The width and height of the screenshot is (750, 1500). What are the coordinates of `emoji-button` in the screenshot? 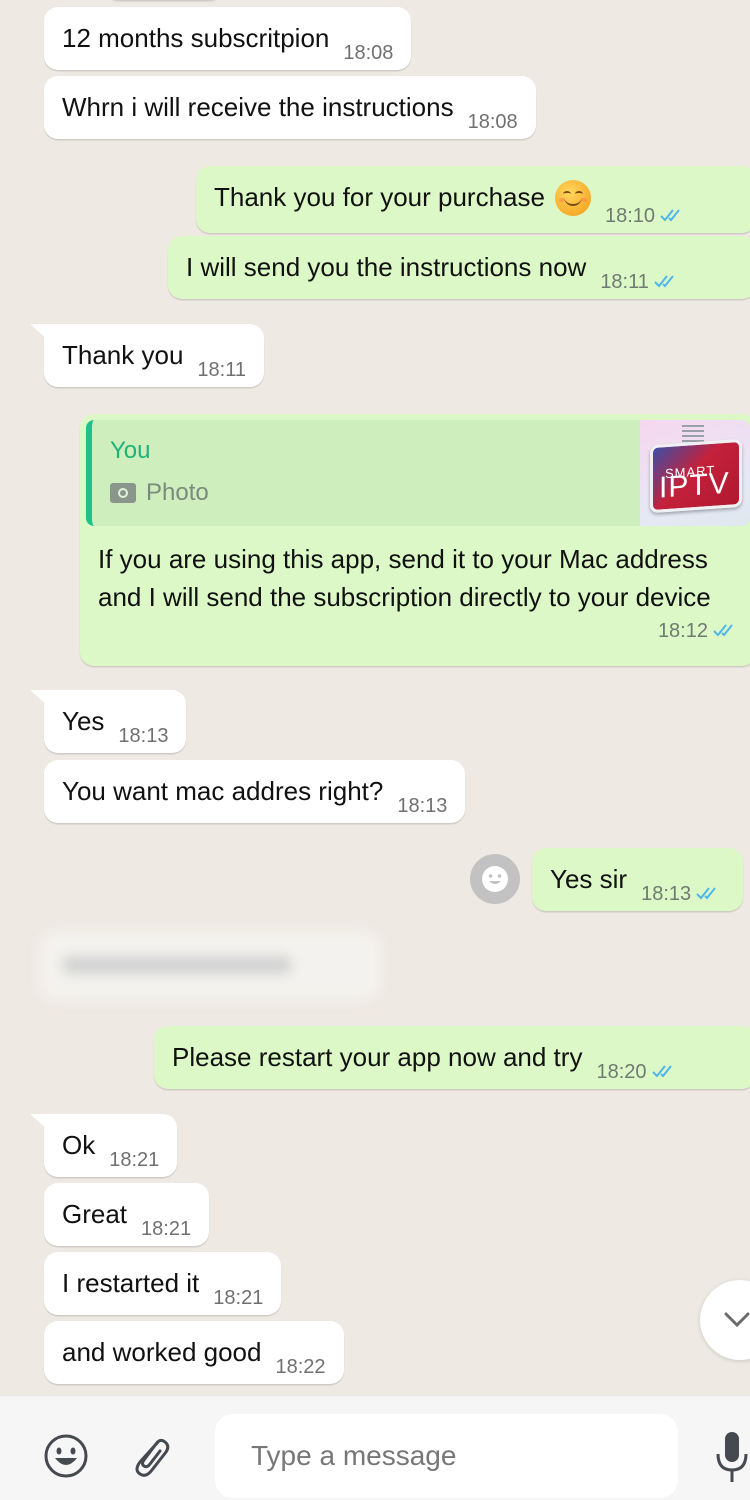 It's located at (66, 1456).